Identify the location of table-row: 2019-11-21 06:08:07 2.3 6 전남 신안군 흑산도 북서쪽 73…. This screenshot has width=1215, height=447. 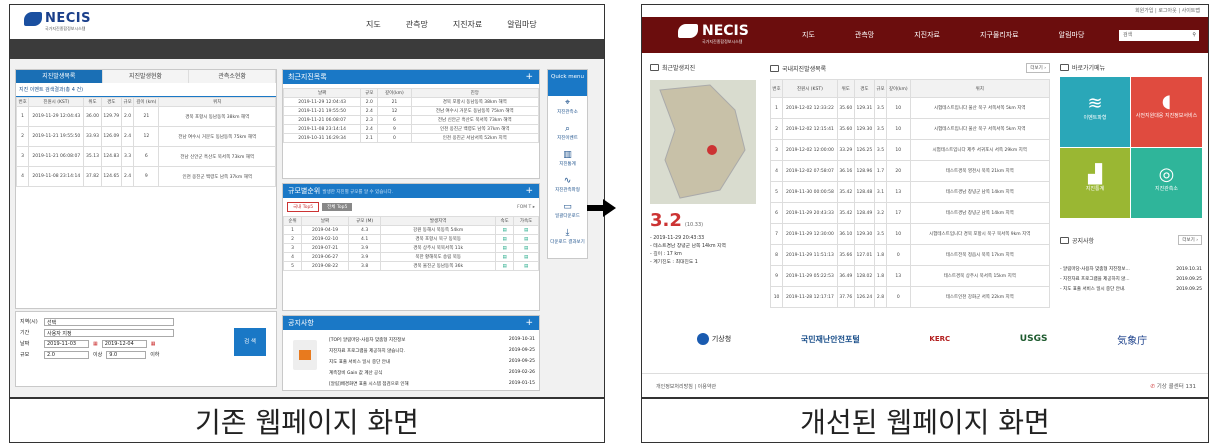
(410, 120).